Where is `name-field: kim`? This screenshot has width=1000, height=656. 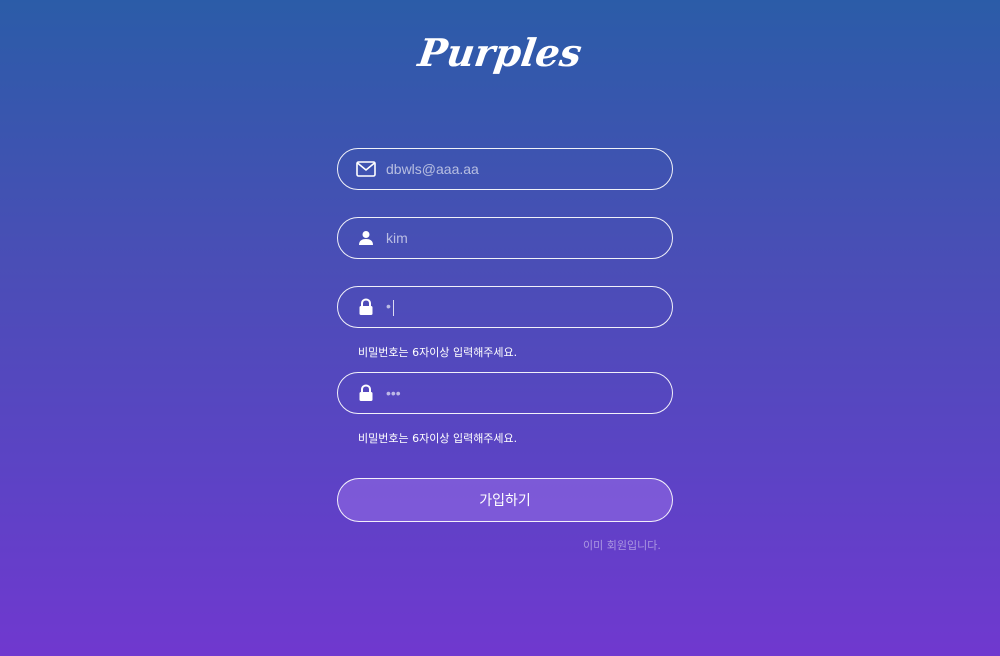
name-field: kim is located at coordinates (505, 238).